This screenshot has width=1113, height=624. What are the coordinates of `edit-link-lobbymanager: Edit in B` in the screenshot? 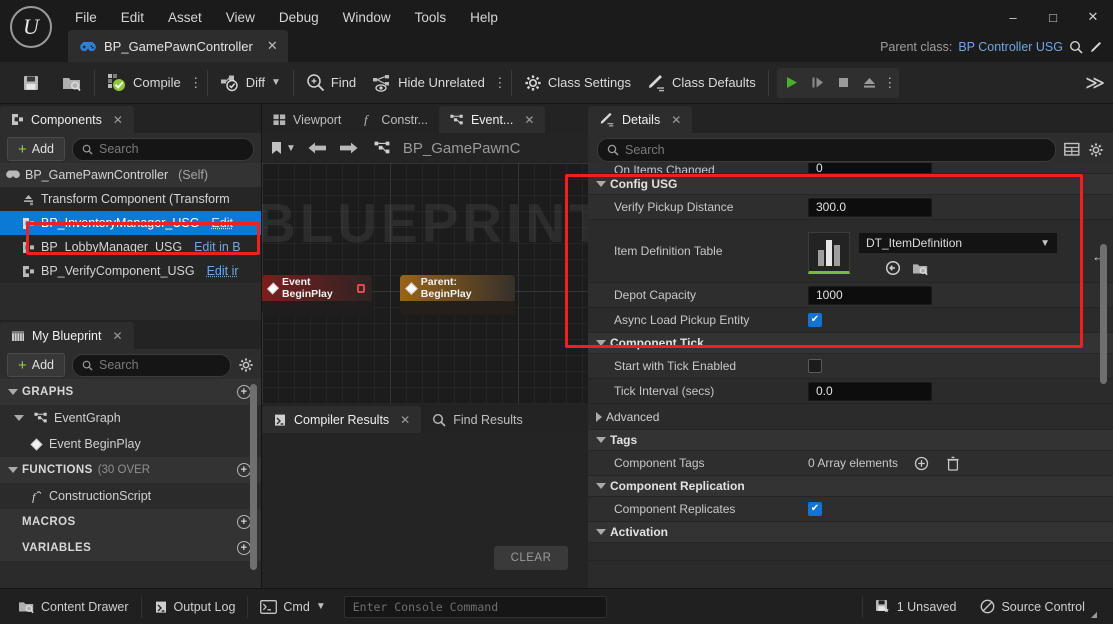 It's located at (217, 247).